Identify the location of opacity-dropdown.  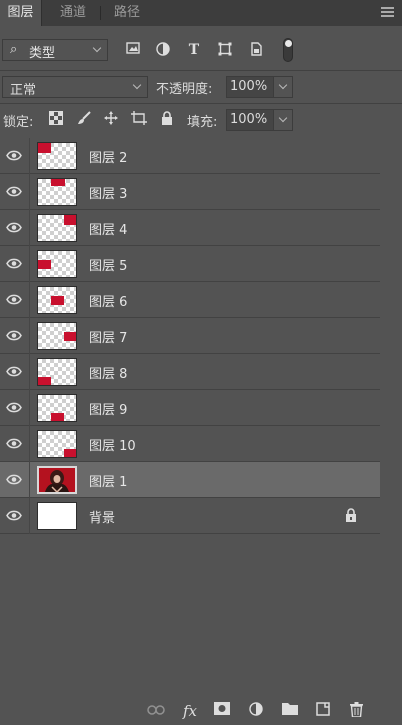
(283, 87).